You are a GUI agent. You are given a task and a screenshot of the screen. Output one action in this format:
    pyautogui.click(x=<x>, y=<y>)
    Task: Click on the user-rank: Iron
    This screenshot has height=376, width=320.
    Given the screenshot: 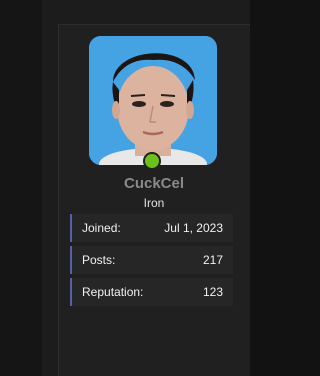 What is the action you would take?
    pyautogui.click(x=154, y=203)
    